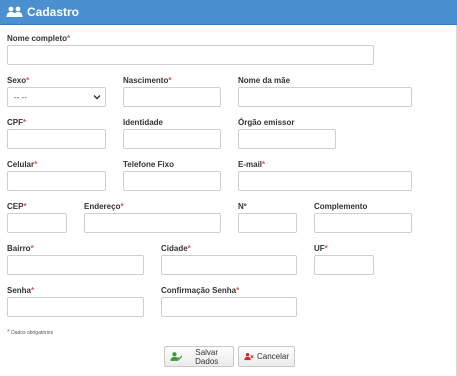 The height and width of the screenshot is (376, 457). What do you see at coordinates (287, 139) in the screenshot?
I see `orgao-emissor-input` at bounding box center [287, 139].